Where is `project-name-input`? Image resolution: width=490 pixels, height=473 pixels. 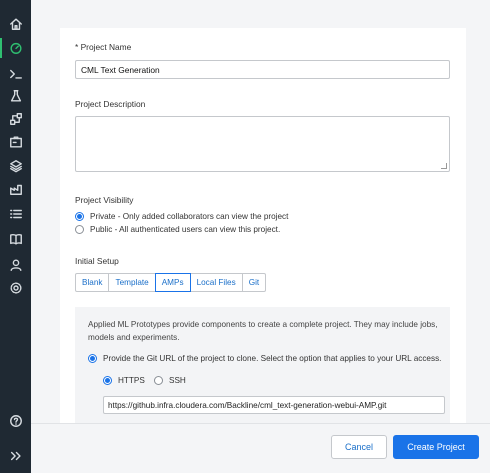
project-name-input is located at coordinates (262, 69).